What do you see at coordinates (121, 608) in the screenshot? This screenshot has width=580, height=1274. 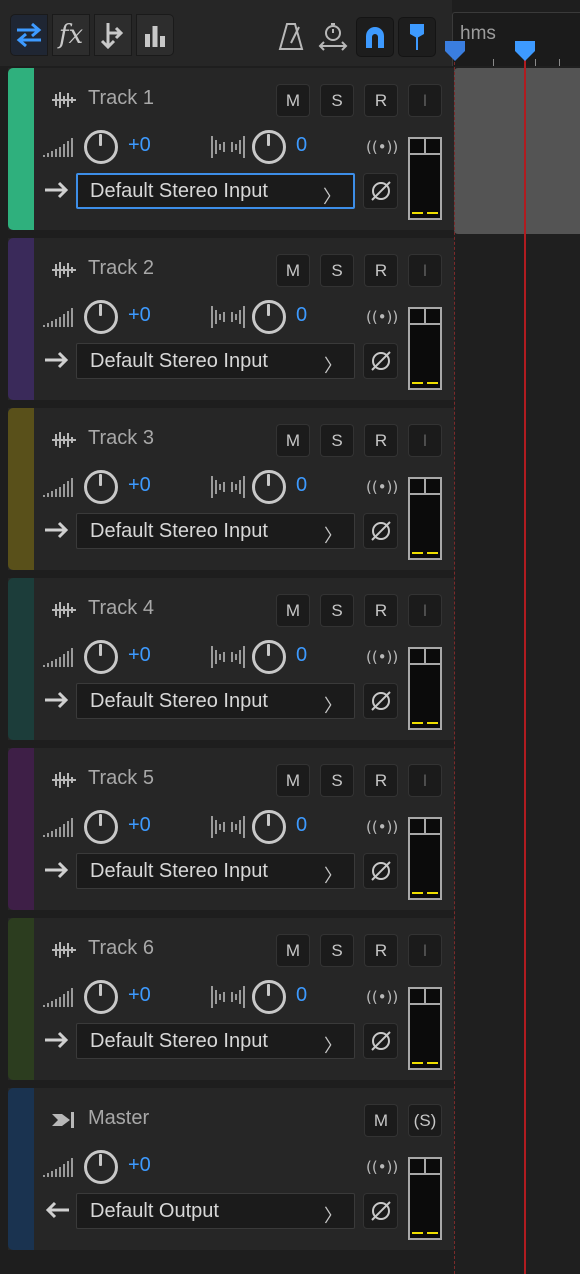 I see `track-name: Track 4` at bounding box center [121, 608].